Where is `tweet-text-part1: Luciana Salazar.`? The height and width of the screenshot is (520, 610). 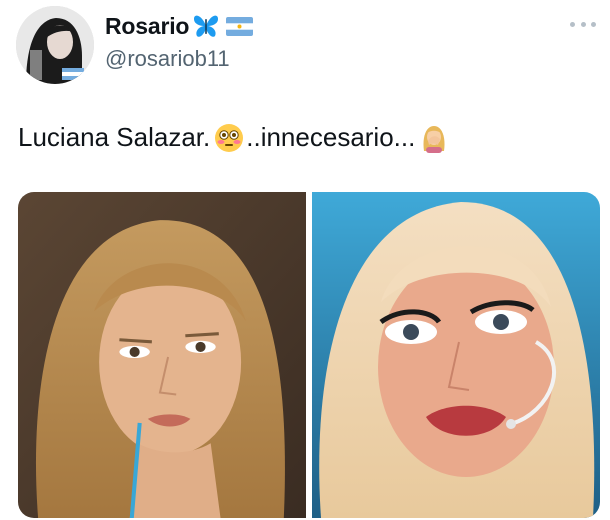
tweet-text-part1: Luciana Salazar. is located at coordinates (114, 137).